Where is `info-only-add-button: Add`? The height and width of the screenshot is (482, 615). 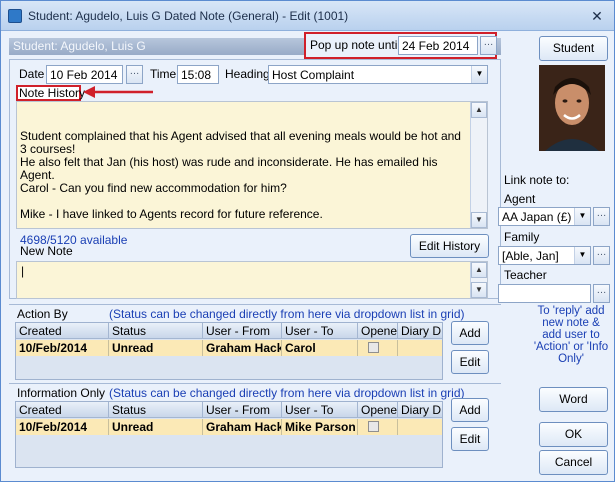
info-only-add-button: Add is located at coordinates (470, 410).